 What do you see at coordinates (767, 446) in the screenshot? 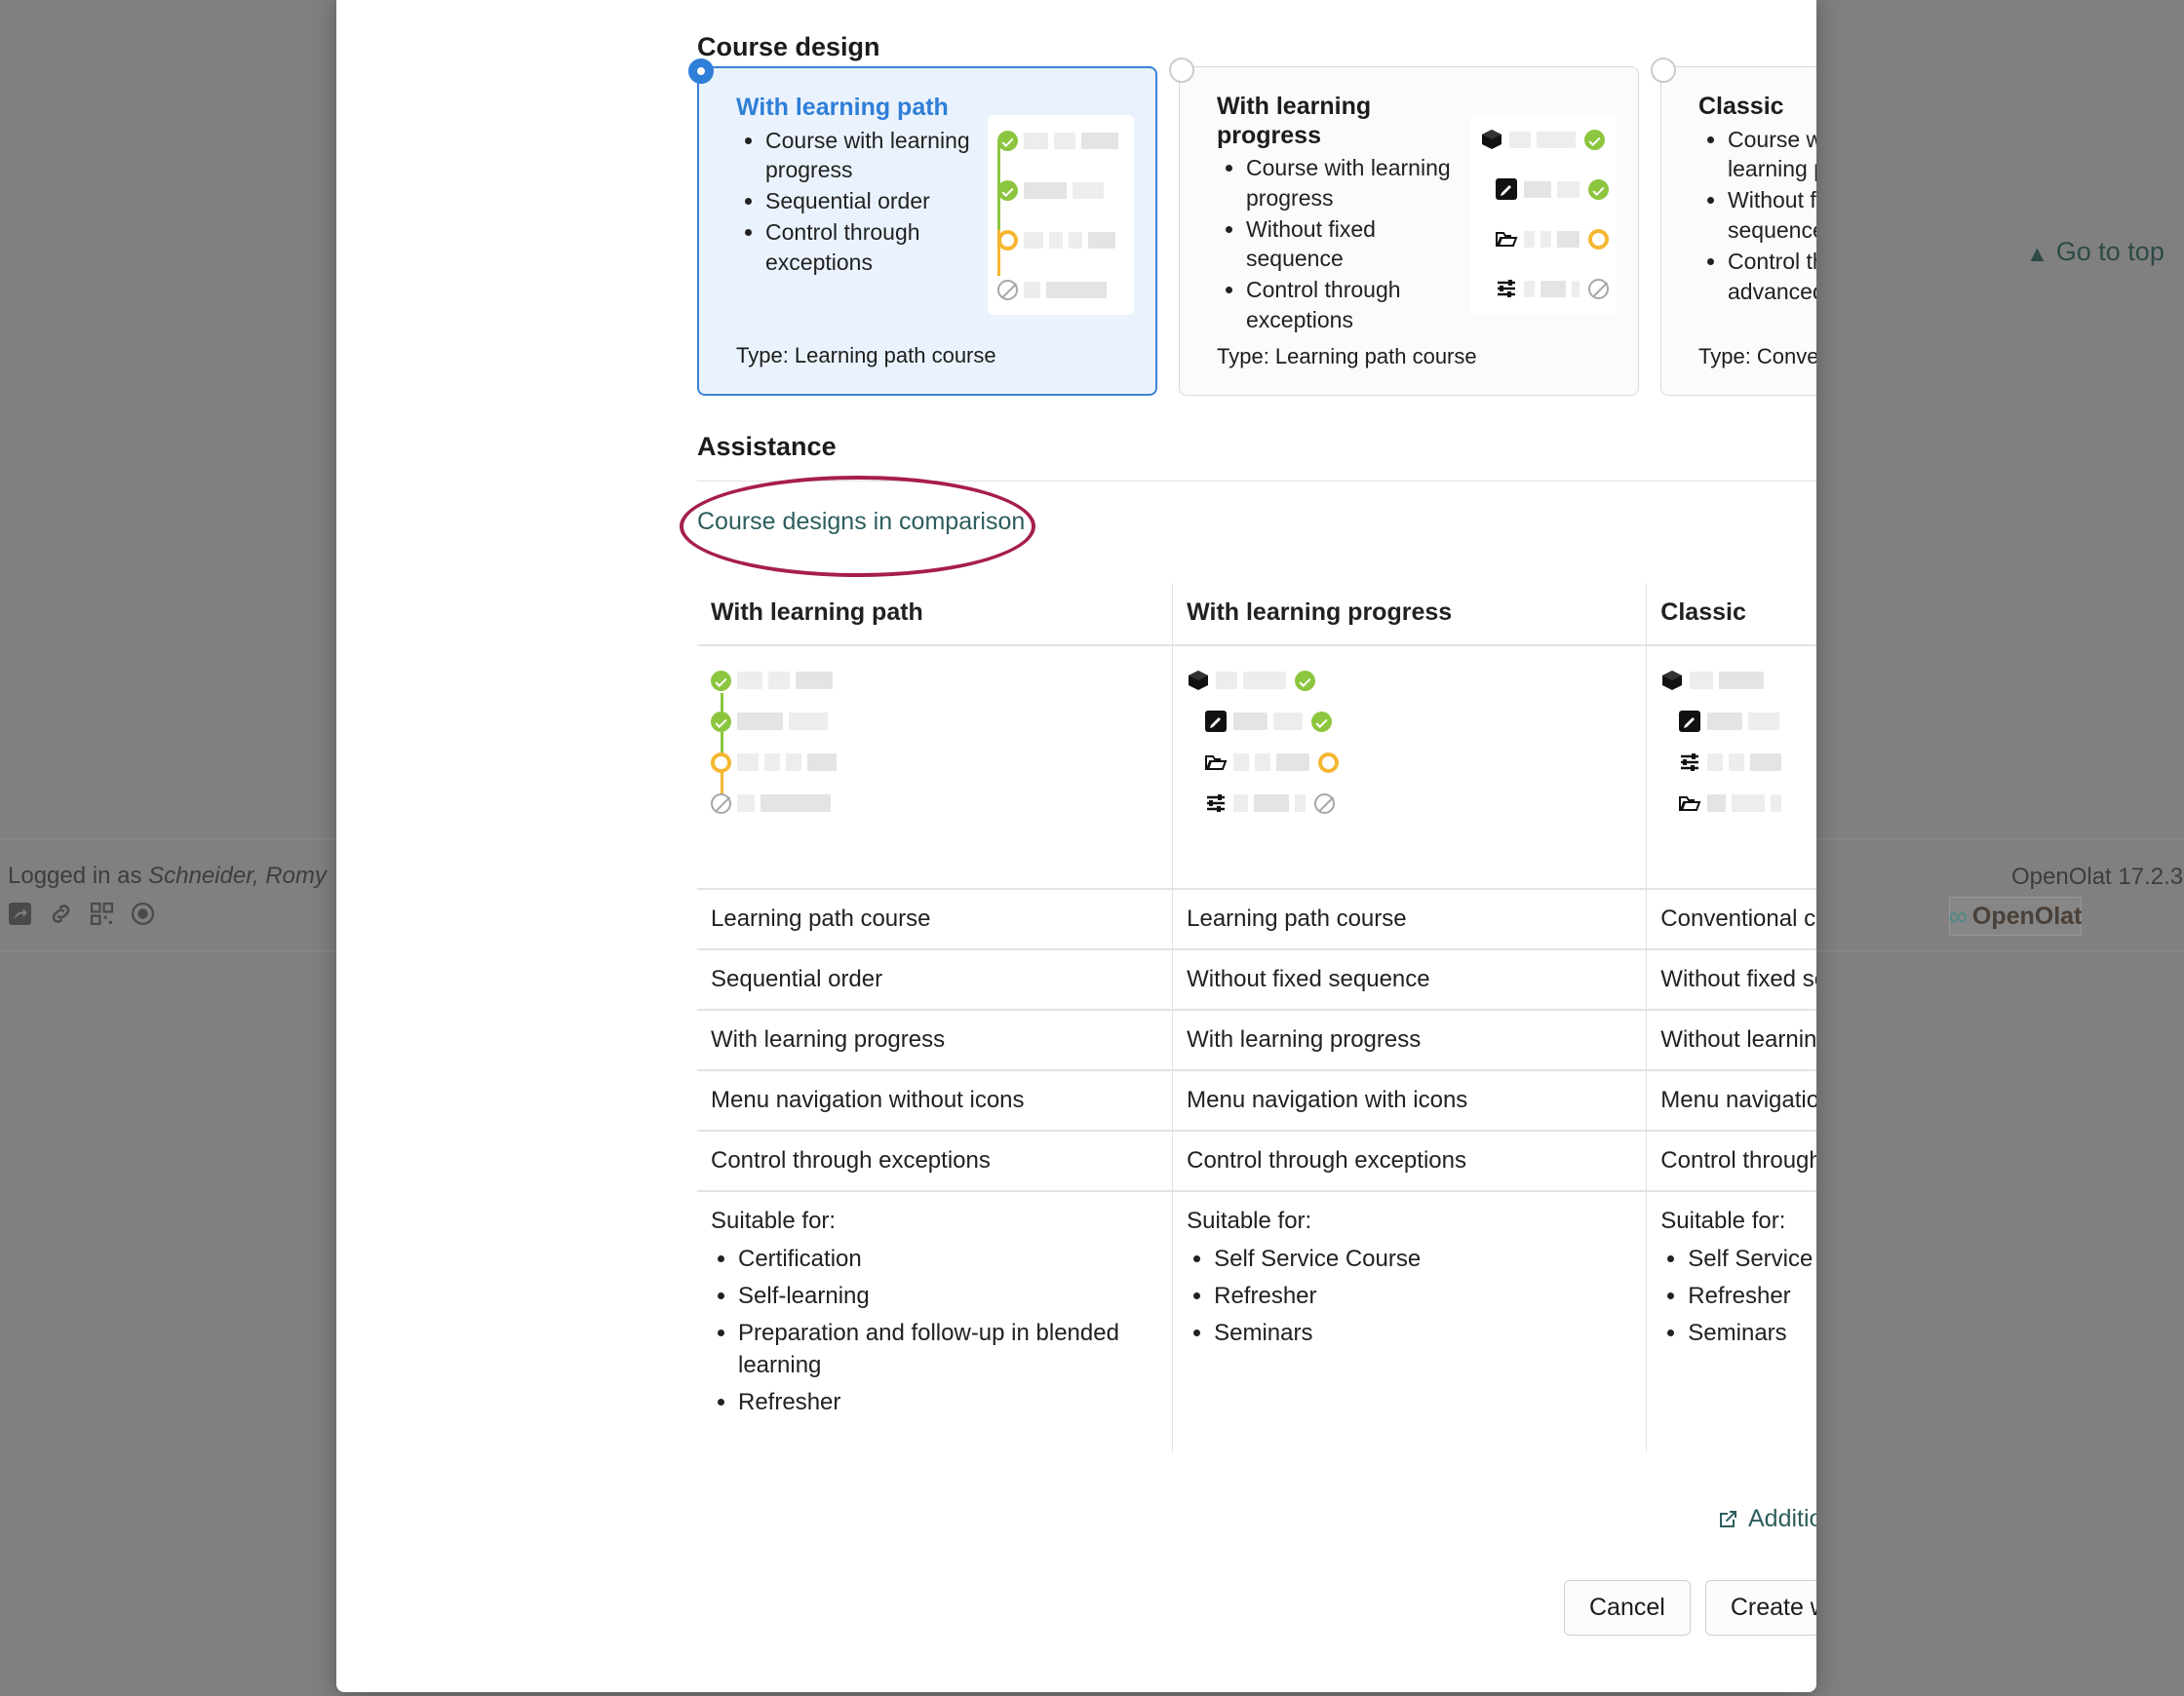
I see `assistance-heading: Assistance` at bounding box center [767, 446].